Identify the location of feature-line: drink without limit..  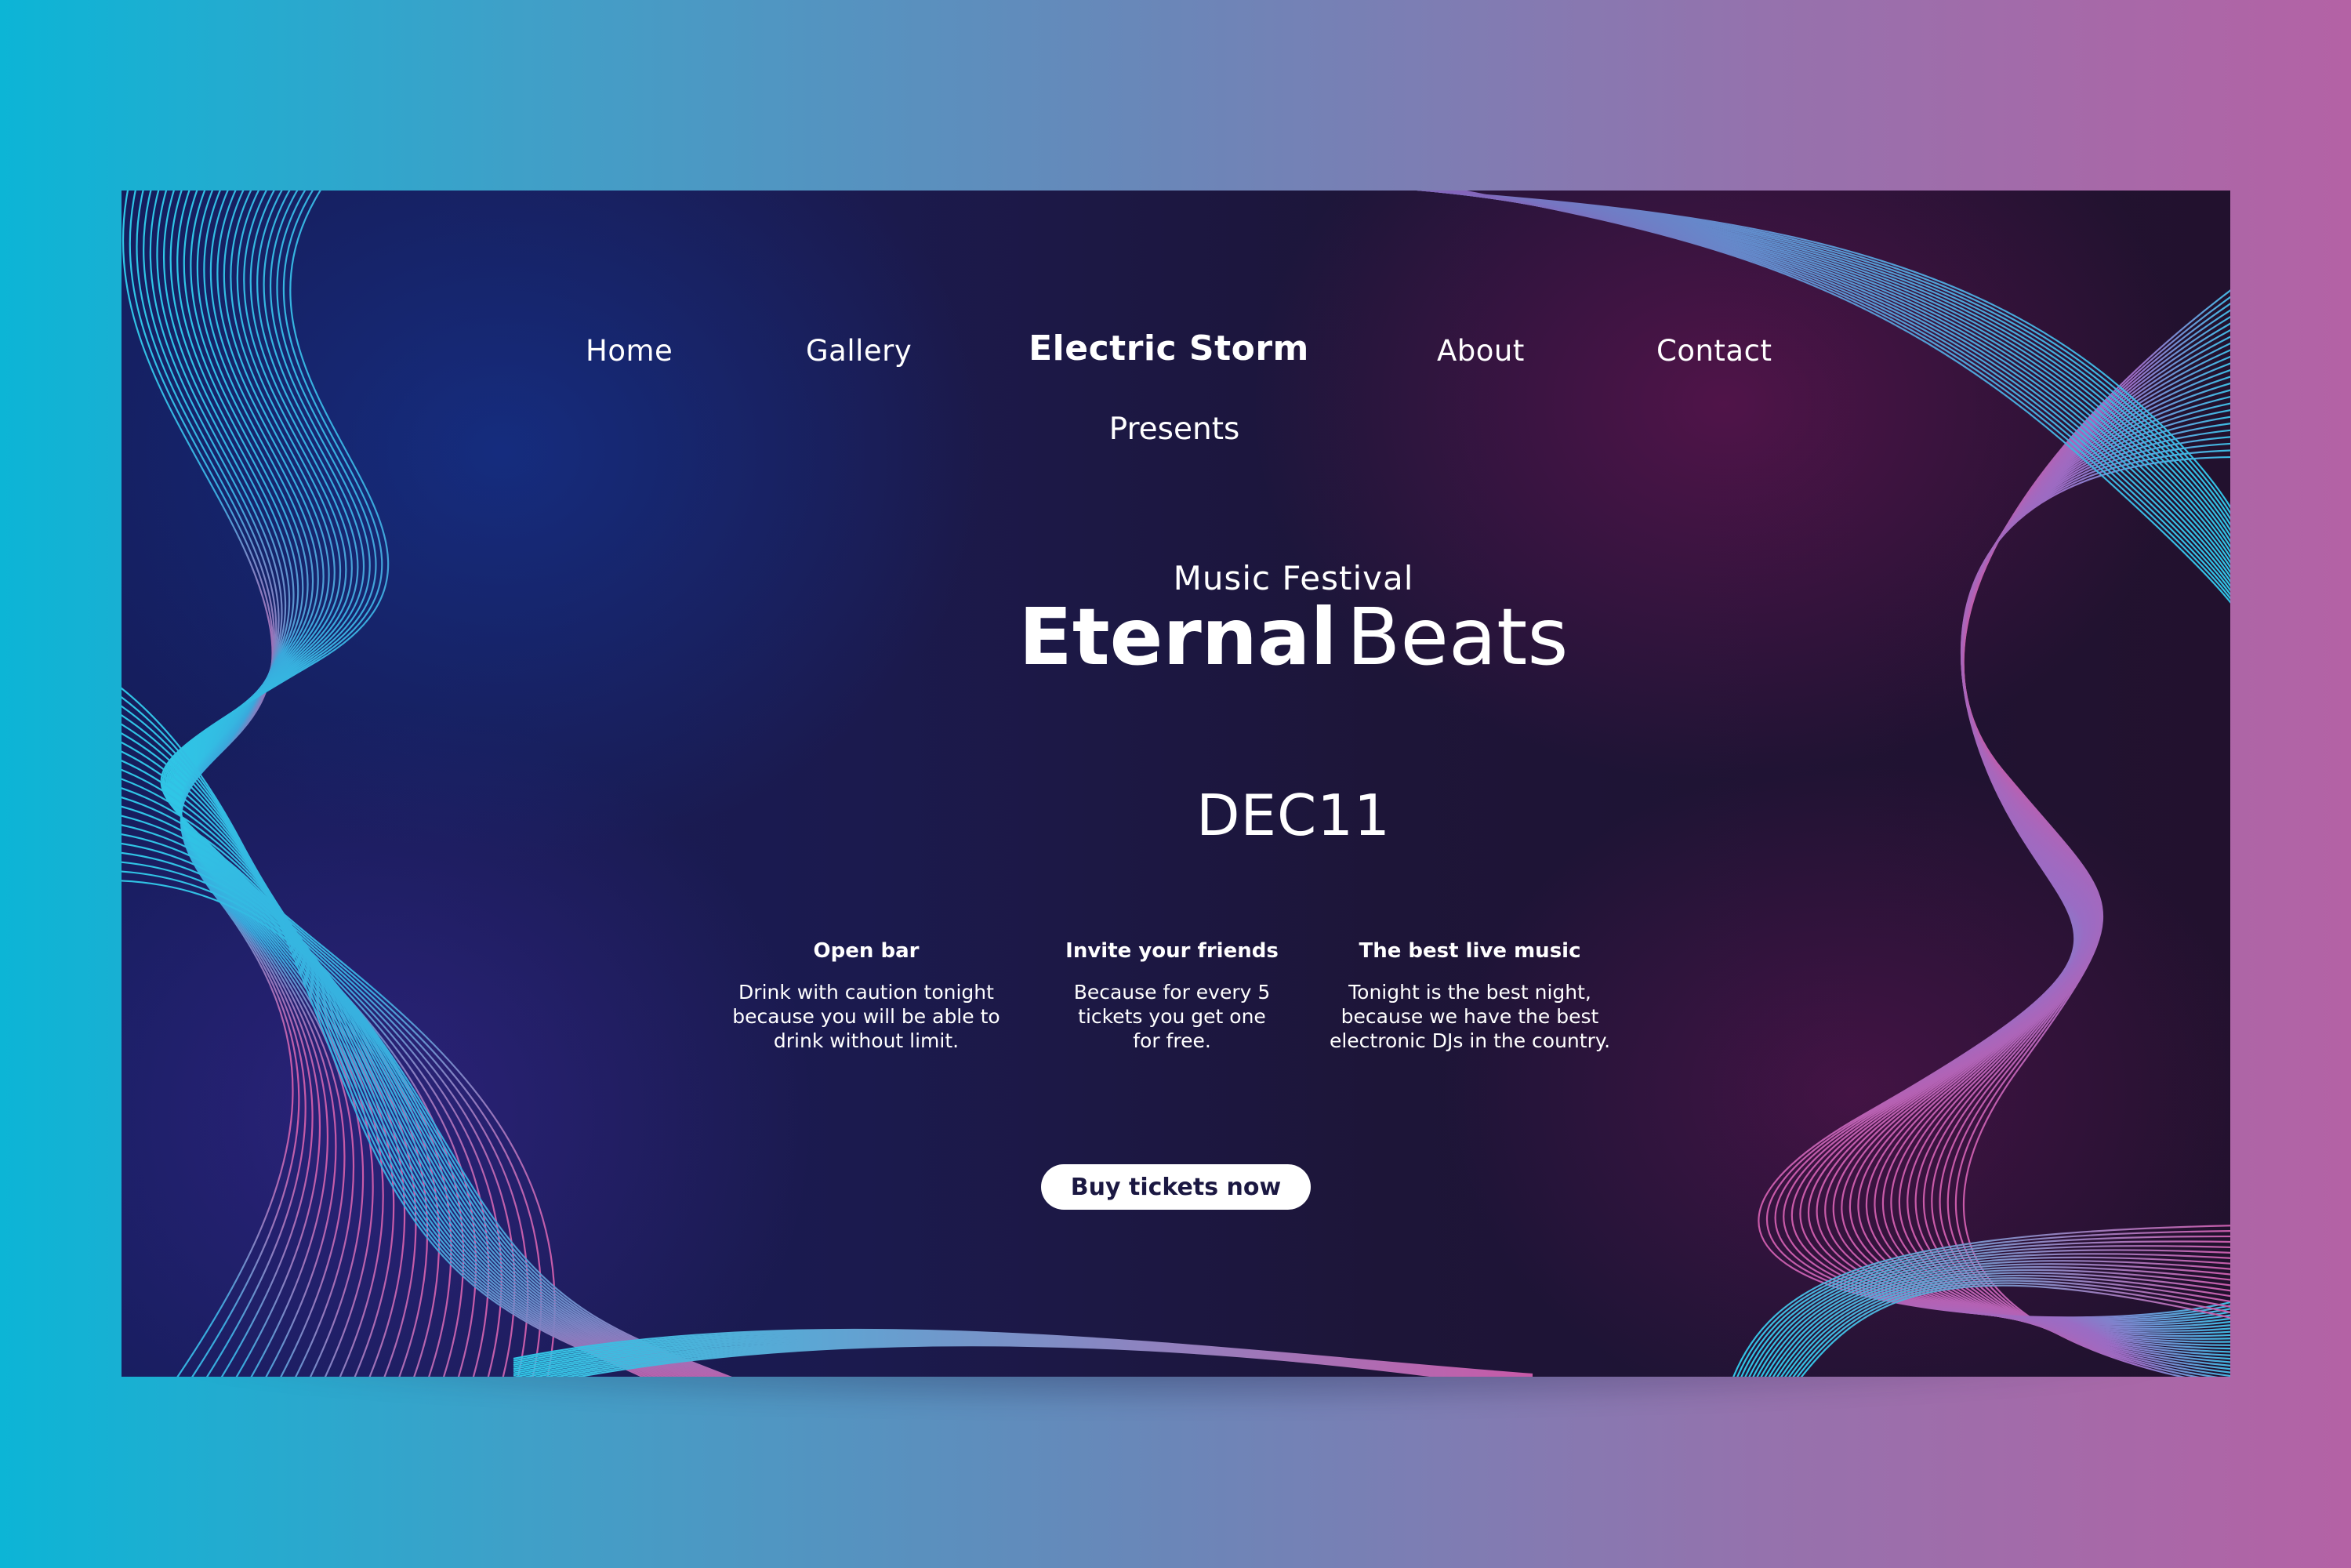
(866, 1040).